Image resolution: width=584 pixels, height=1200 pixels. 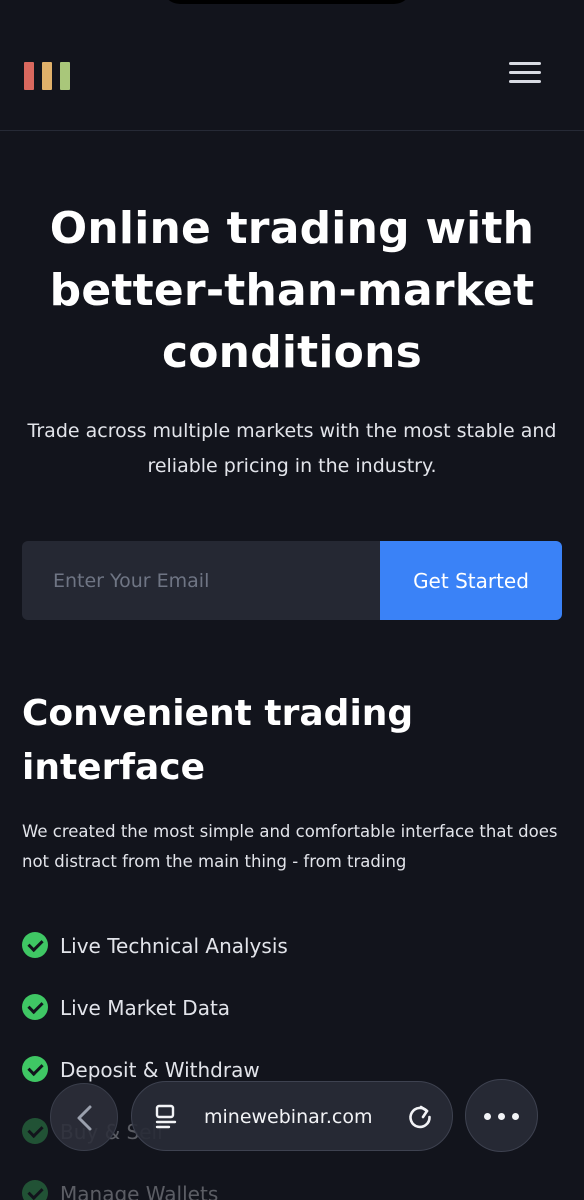 What do you see at coordinates (501, 1115) in the screenshot?
I see `more-dots-icon` at bounding box center [501, 1115].